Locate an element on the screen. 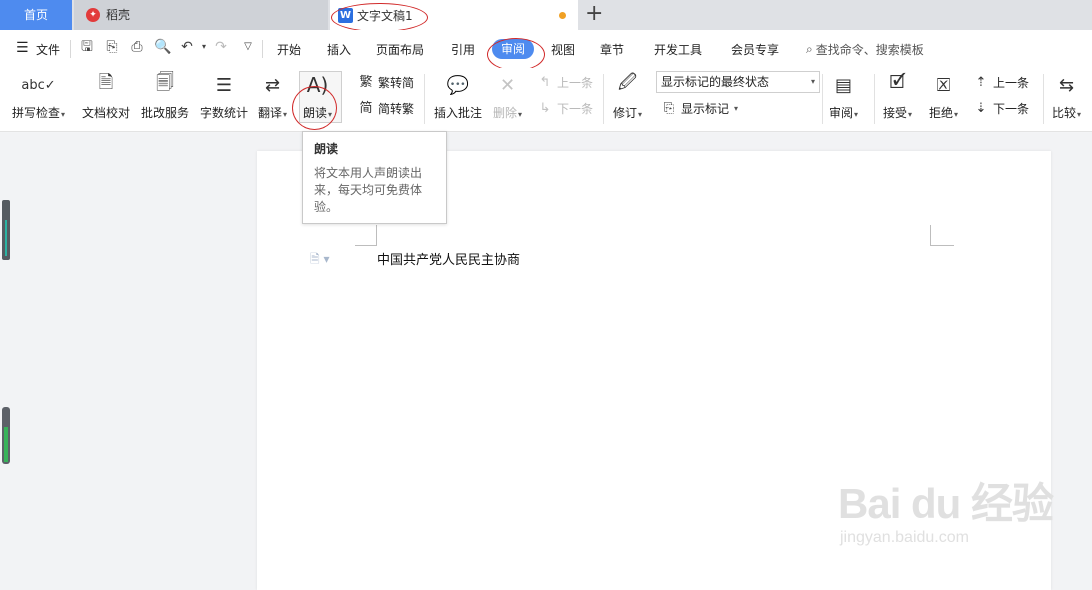 This screenshot has height=590, width=1092. prev-comment-icon: ↰ is located at coordinates (545, 82).